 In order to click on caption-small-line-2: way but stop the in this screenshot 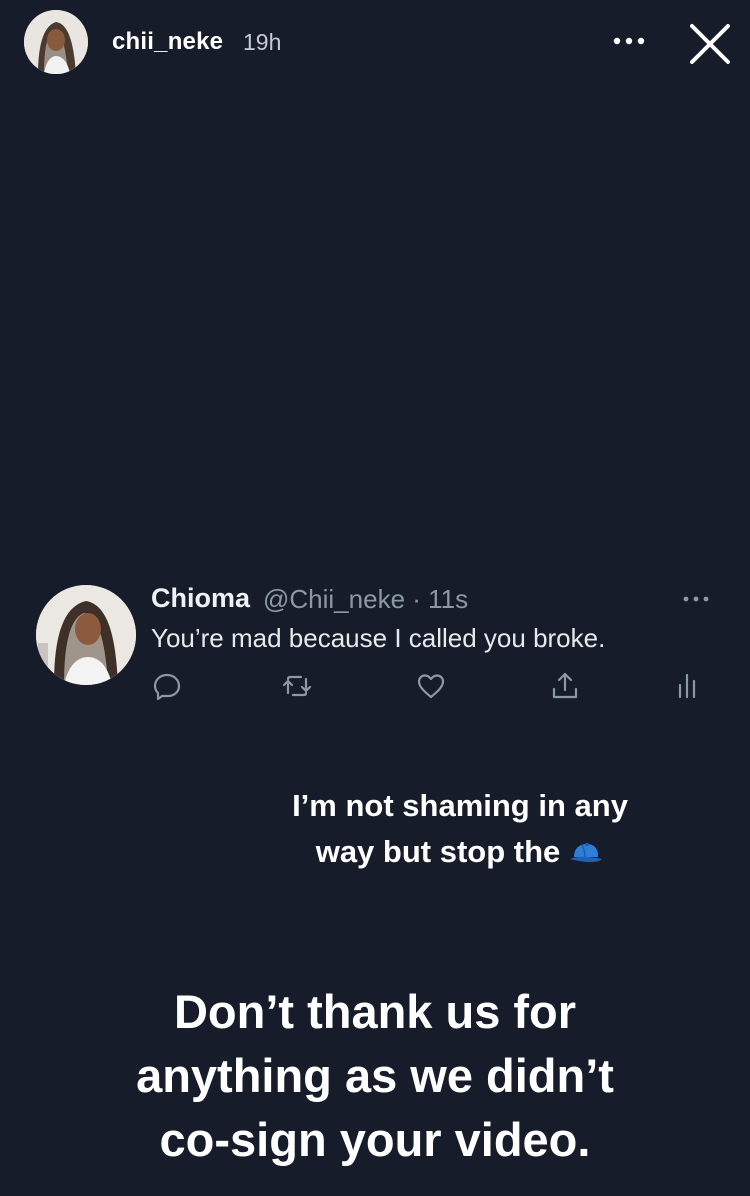, I will do `click(438, 851)`.